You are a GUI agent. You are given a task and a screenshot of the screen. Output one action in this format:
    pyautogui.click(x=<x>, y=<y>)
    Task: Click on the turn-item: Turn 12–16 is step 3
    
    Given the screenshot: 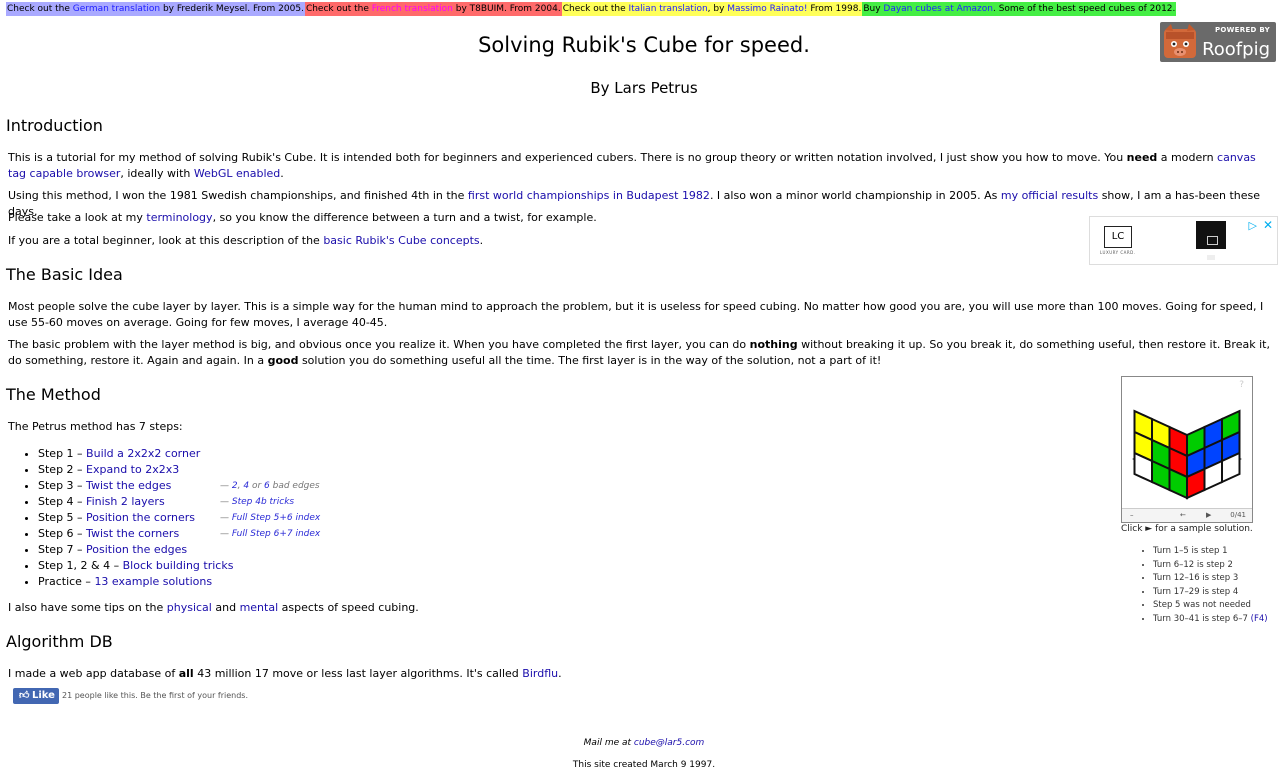 What is the action you would take?
    pyautogui.click(x=1210, y=579)
    